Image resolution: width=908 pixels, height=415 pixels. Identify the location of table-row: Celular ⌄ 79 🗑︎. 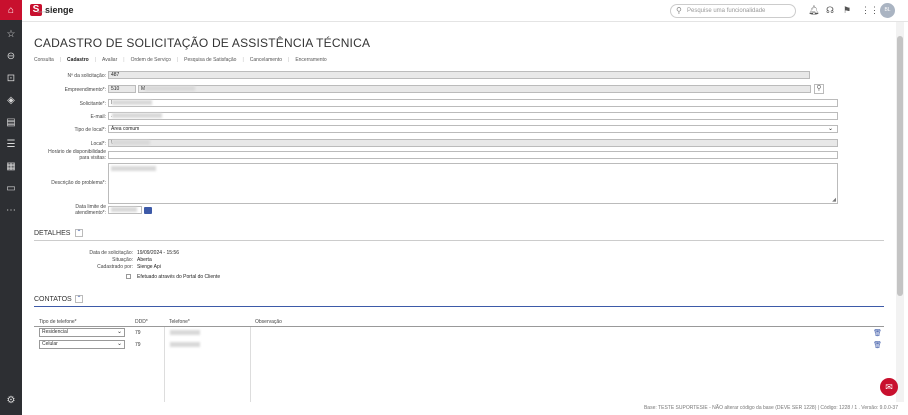
(459, 344).